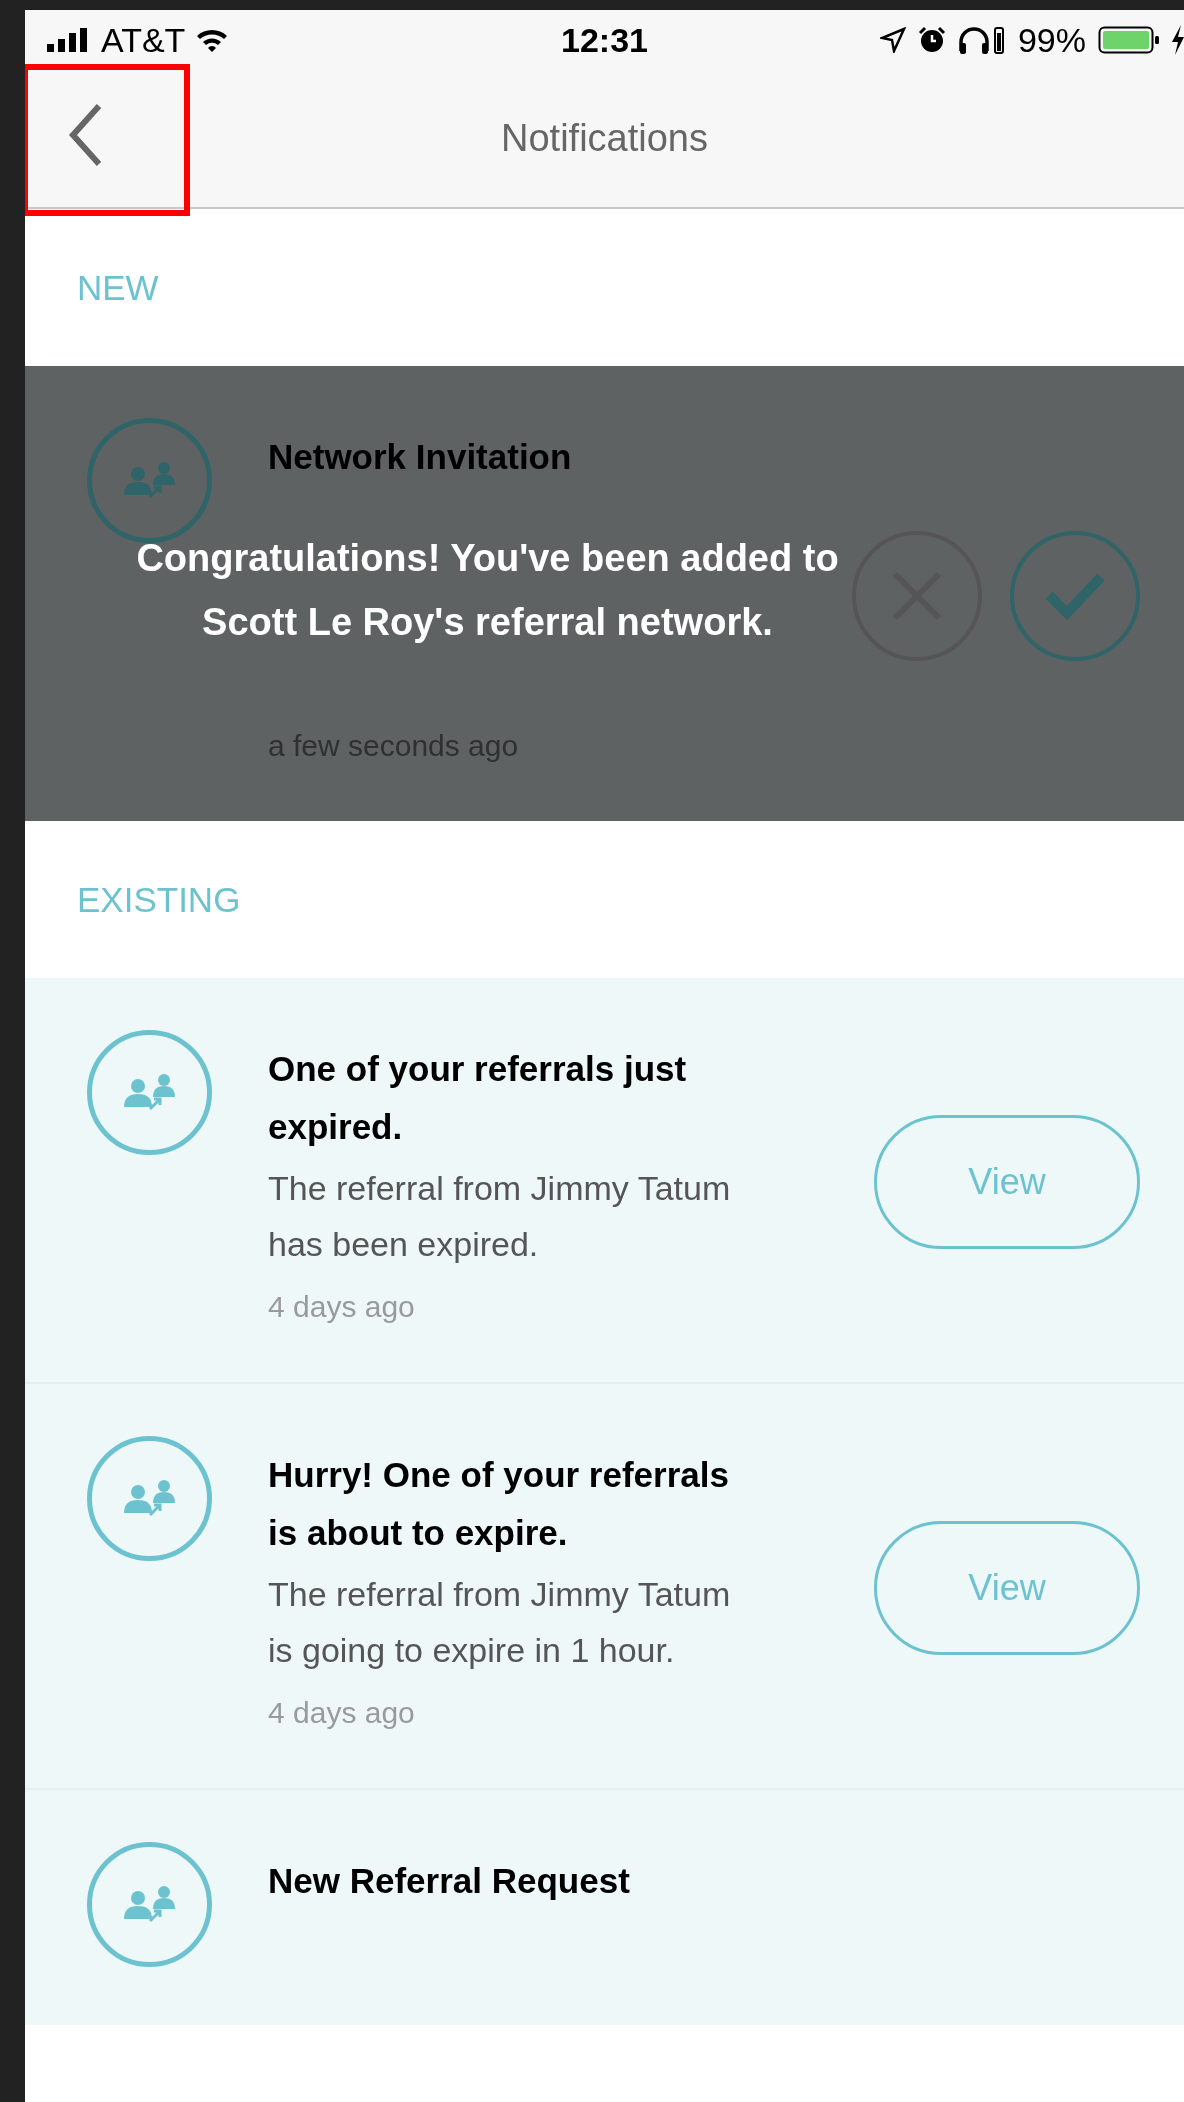  I want to click on wifi-icon, so click(212, 40).